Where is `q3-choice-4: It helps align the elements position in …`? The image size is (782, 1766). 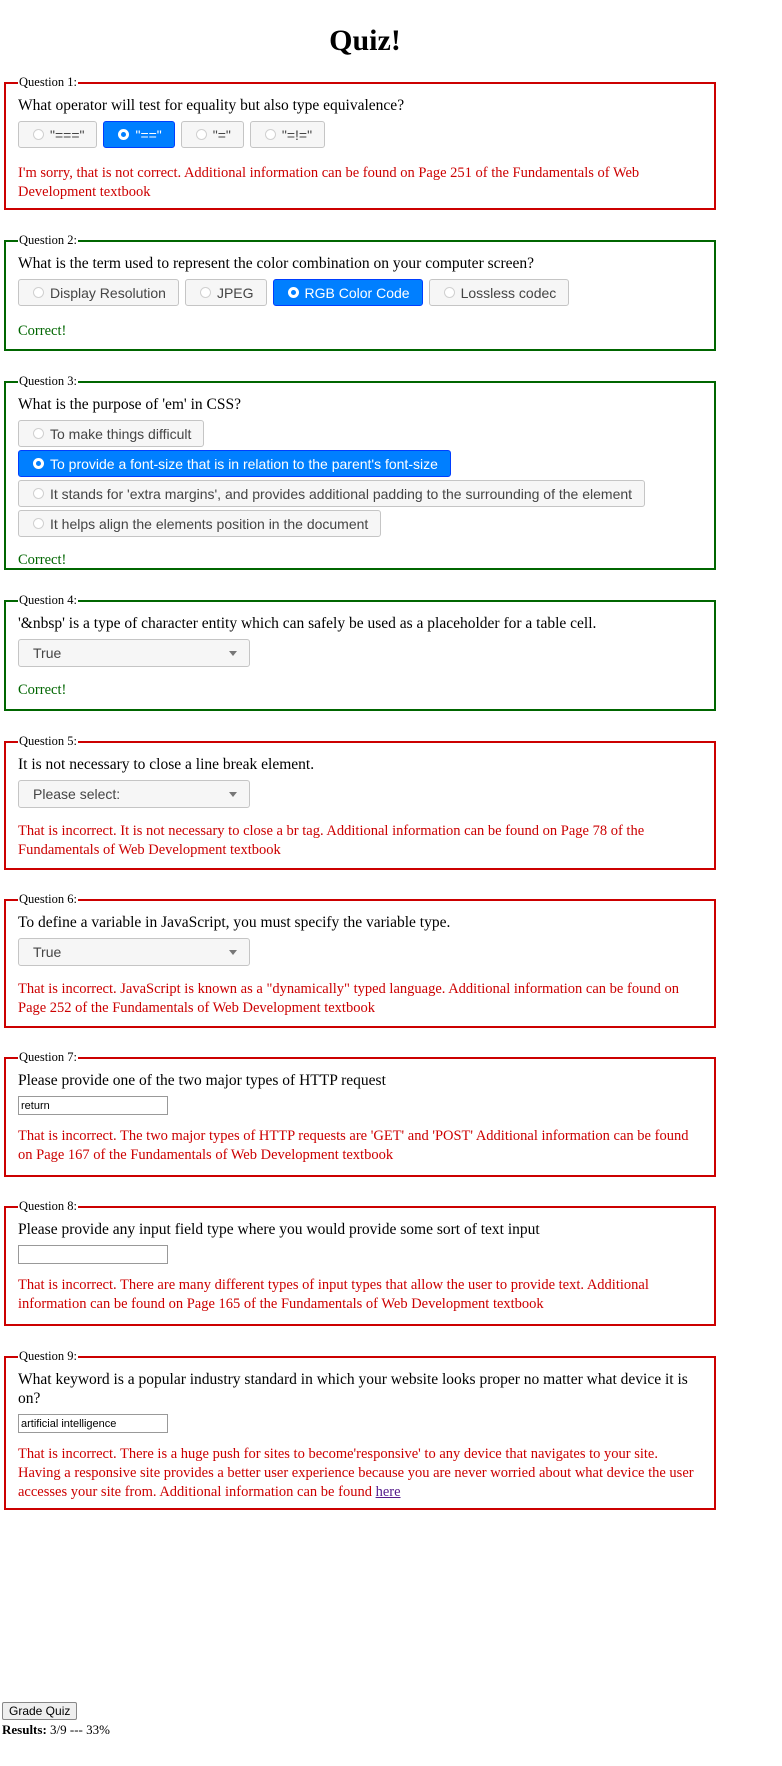 q3-choice-4: It helps align the elements position in … is located at coordinates (200, 523).